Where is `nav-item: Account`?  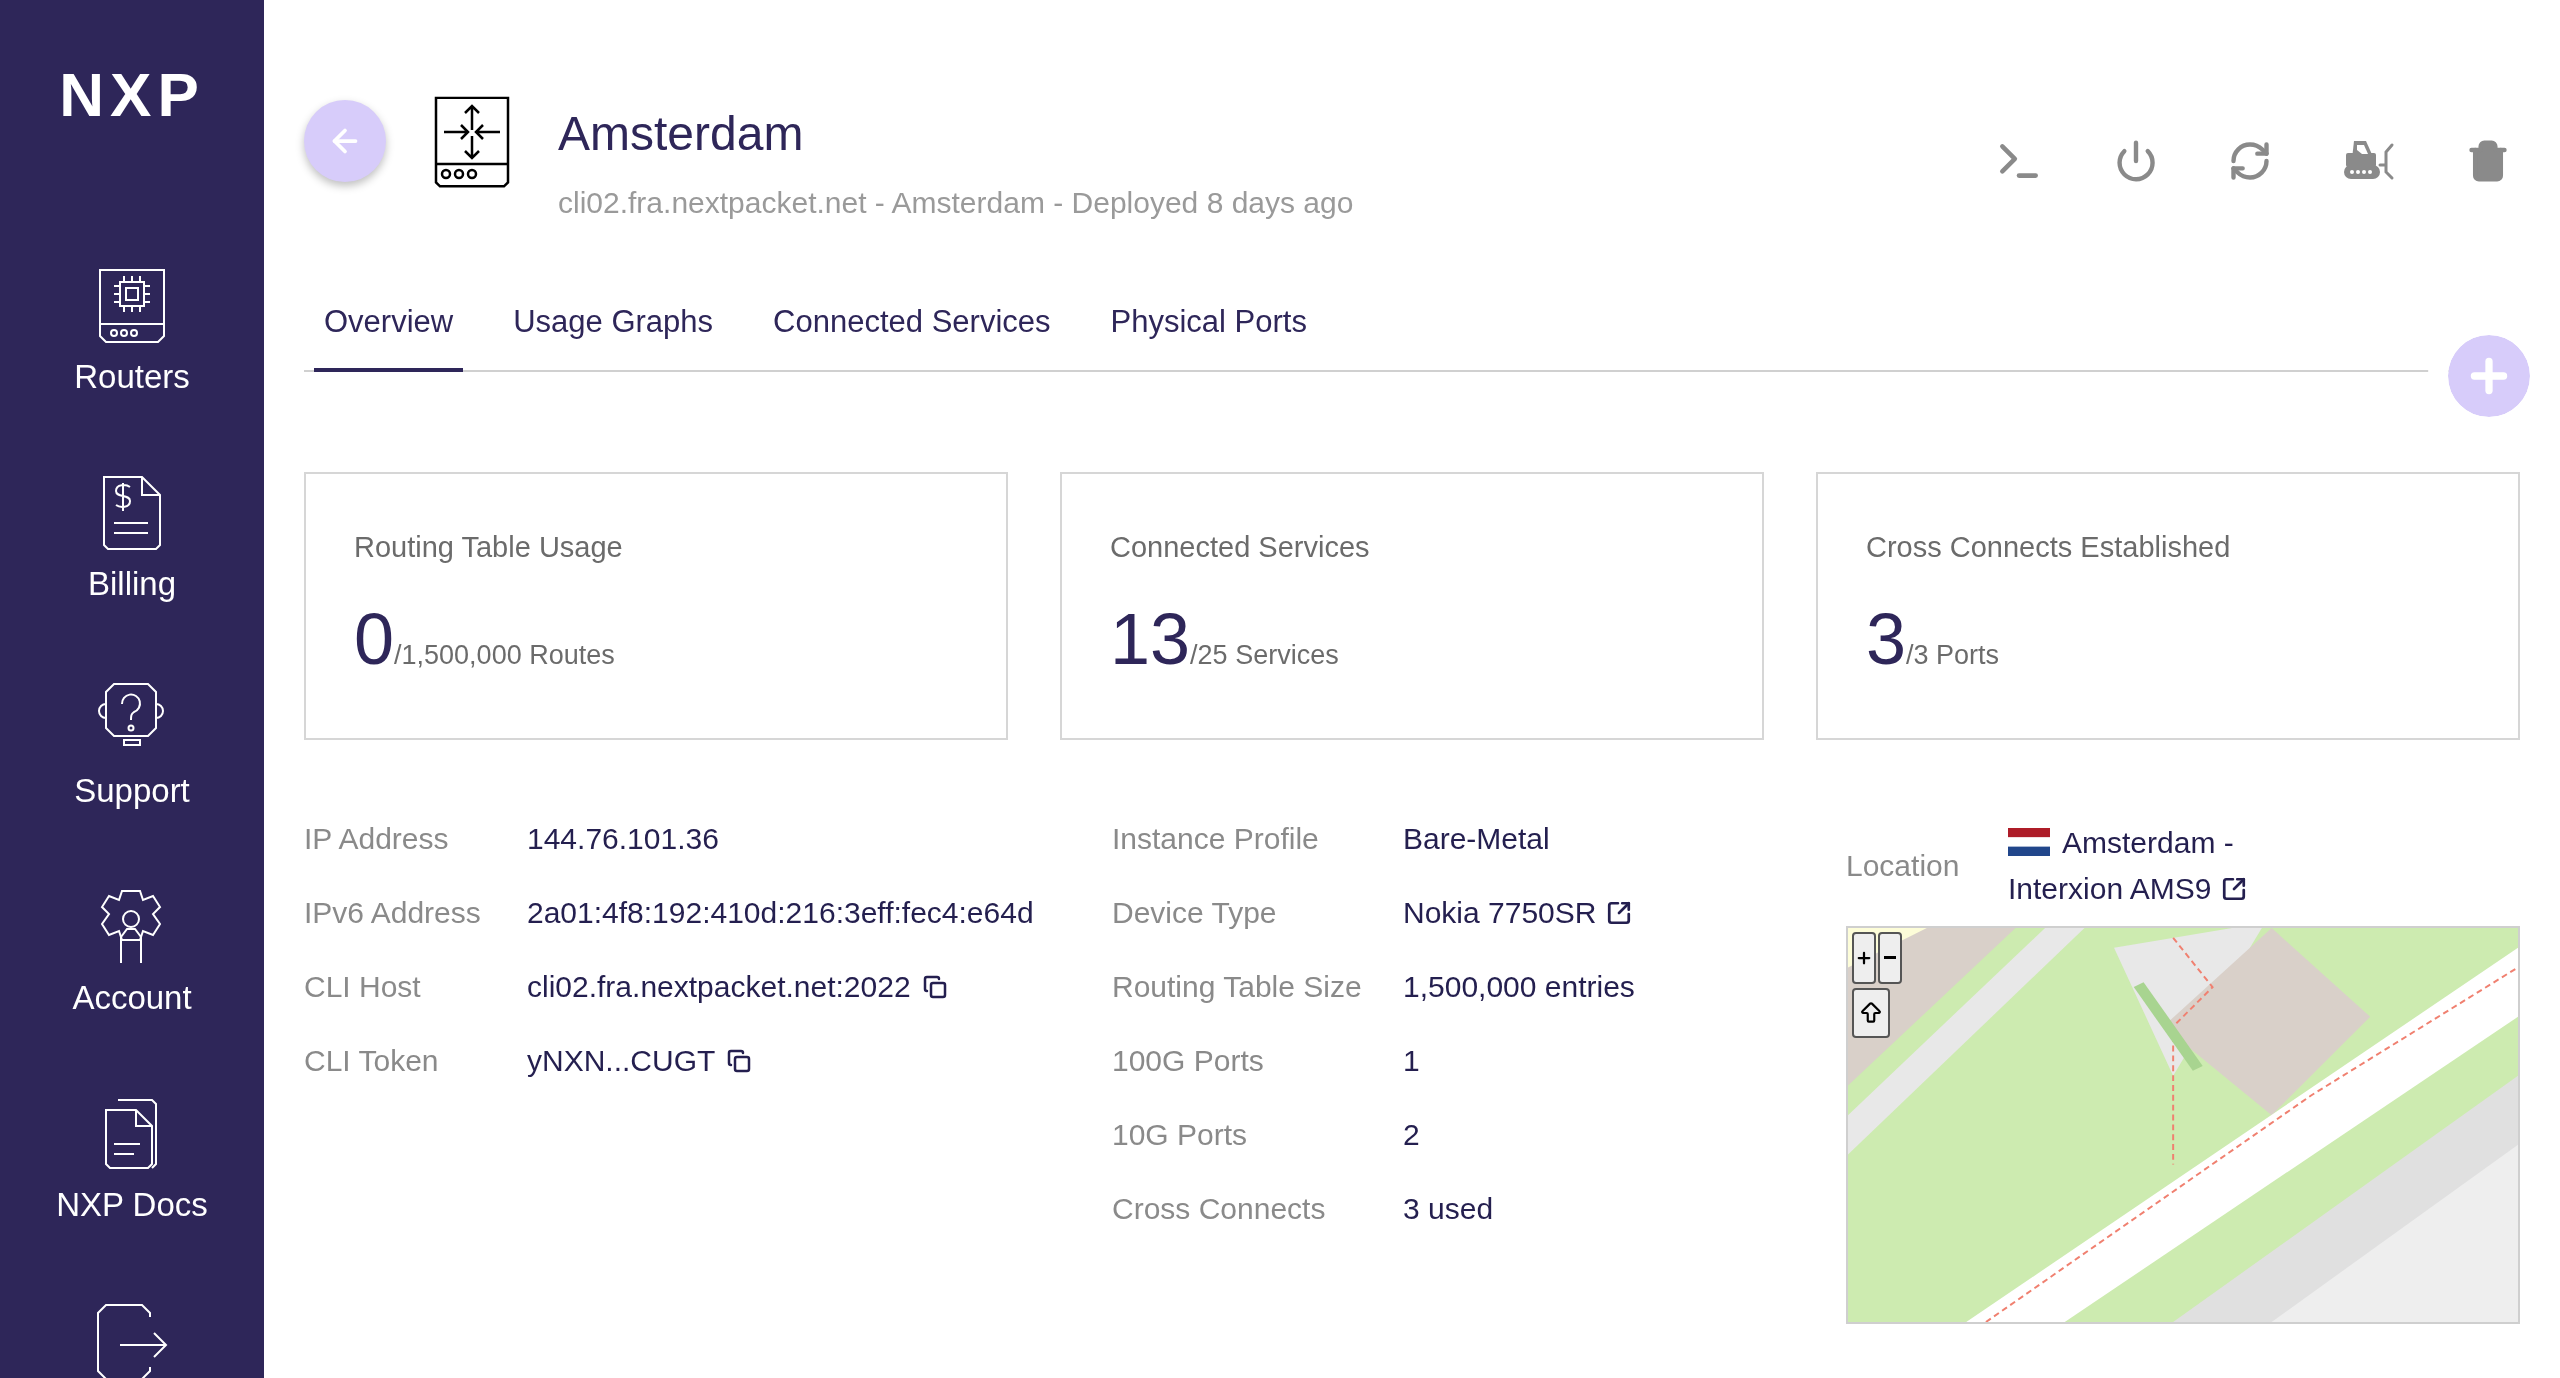 nav-item: Account is located at coordinates (132, 950).